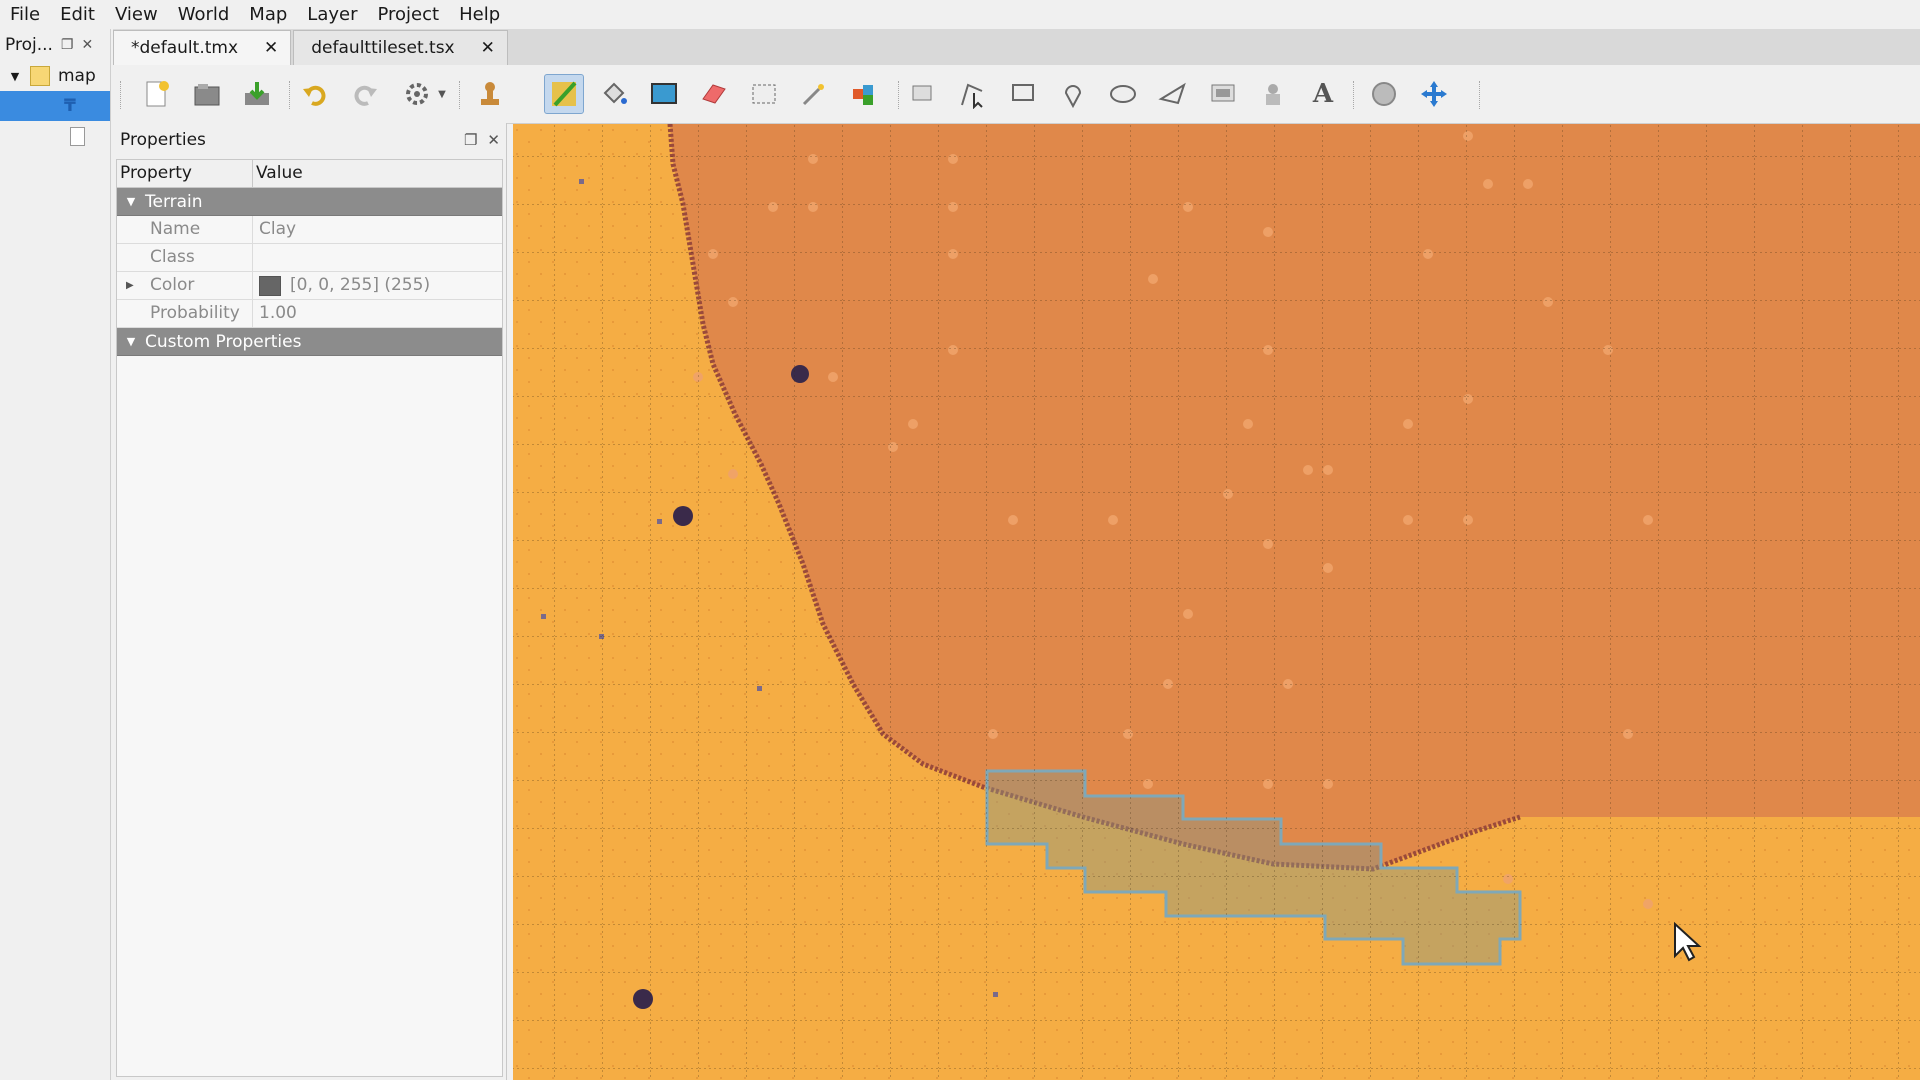 The width and height of the screenshot is (1920, 1080). Describe the element at coordinates (25, 14) in the screenshot. I see `menu-file: File` at that location.